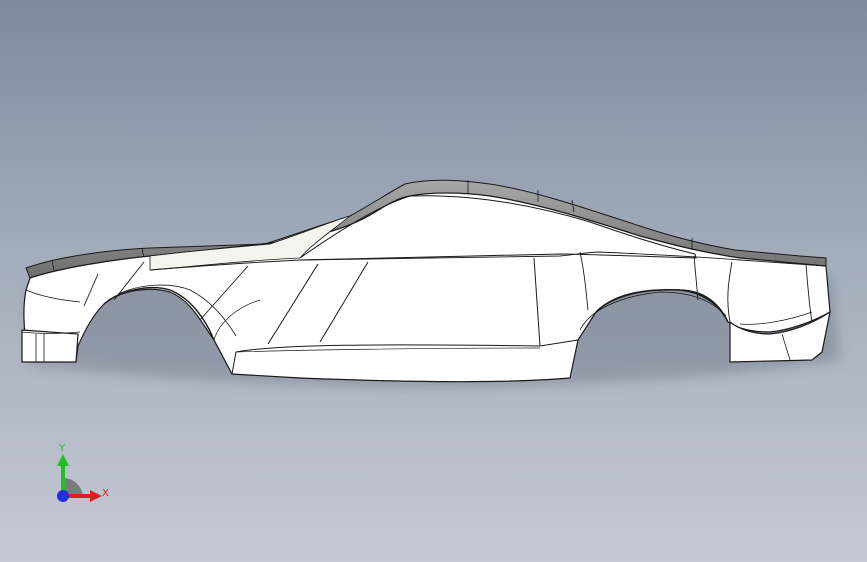  What do you see at coordinates (83, 472) in the screenshot?
I see `coordinate-triad-icon: Y X` at bounding box center [83, 472].